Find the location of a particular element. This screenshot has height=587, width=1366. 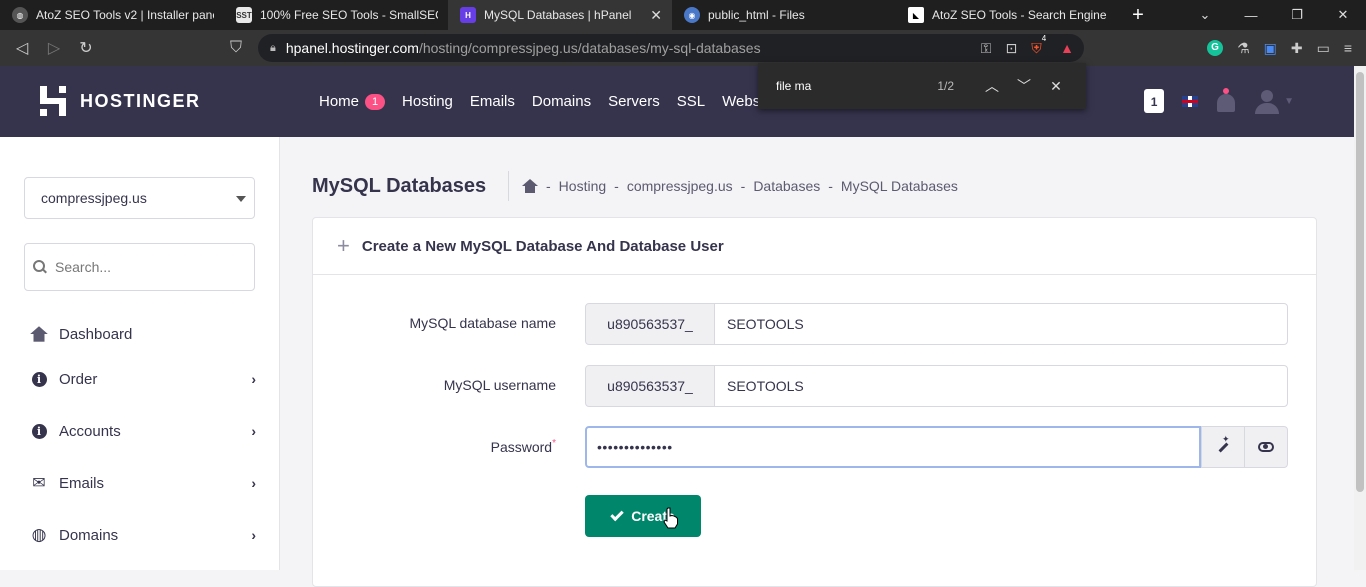

chevron-right-icon: › is located at coordinates (253, 483).